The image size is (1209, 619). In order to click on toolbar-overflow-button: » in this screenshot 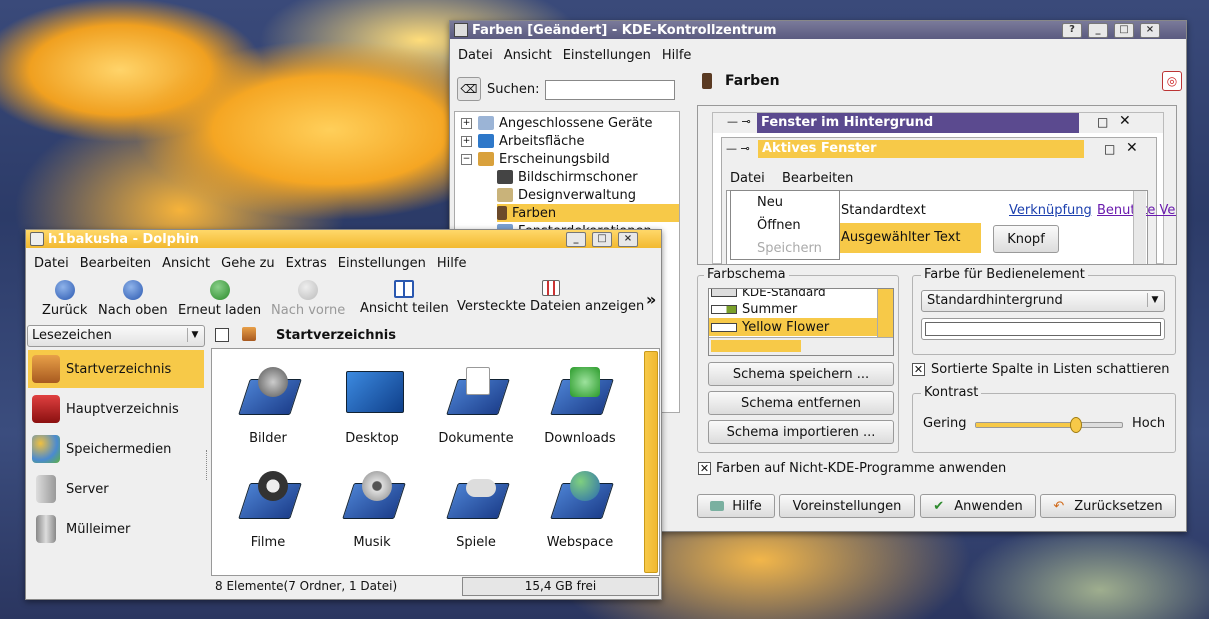, I will do `click(651, 299)`.